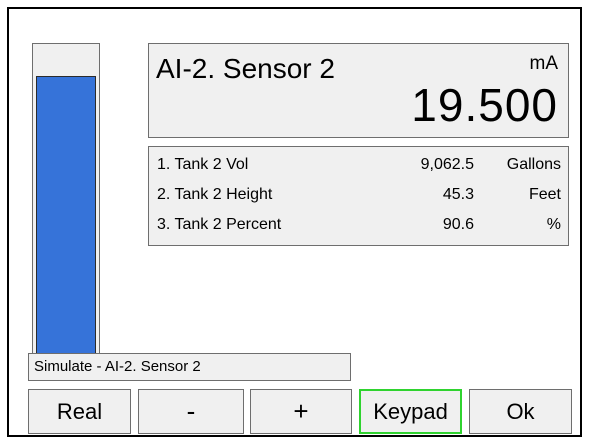 This screenshot has height=442, width=589. What do you see at coordinates (410, 411) in the screenshot?
I see `keypad-button: Keypad` at bounding box center [410, 411].